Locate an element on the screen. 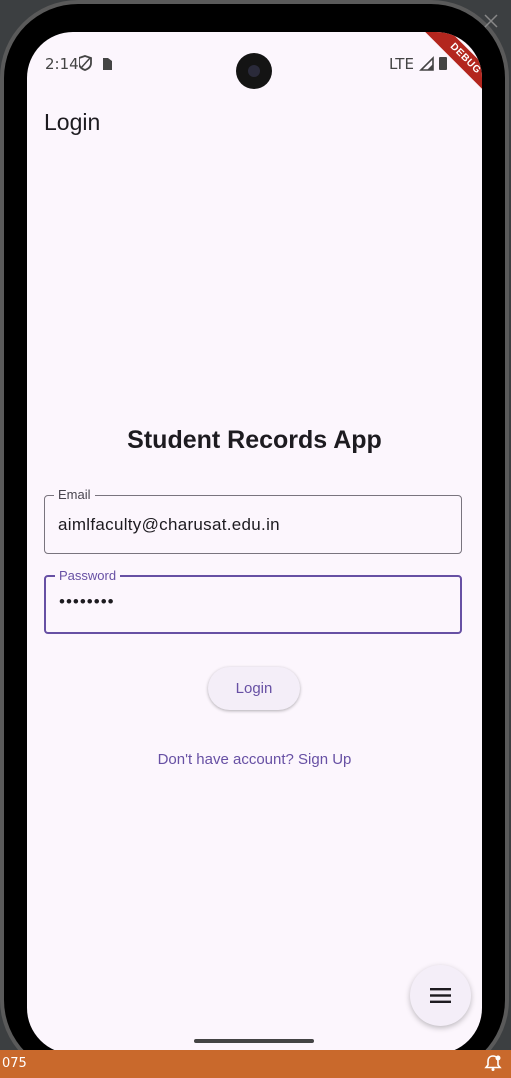  home-indicator is located at coordinates (254, 1041).